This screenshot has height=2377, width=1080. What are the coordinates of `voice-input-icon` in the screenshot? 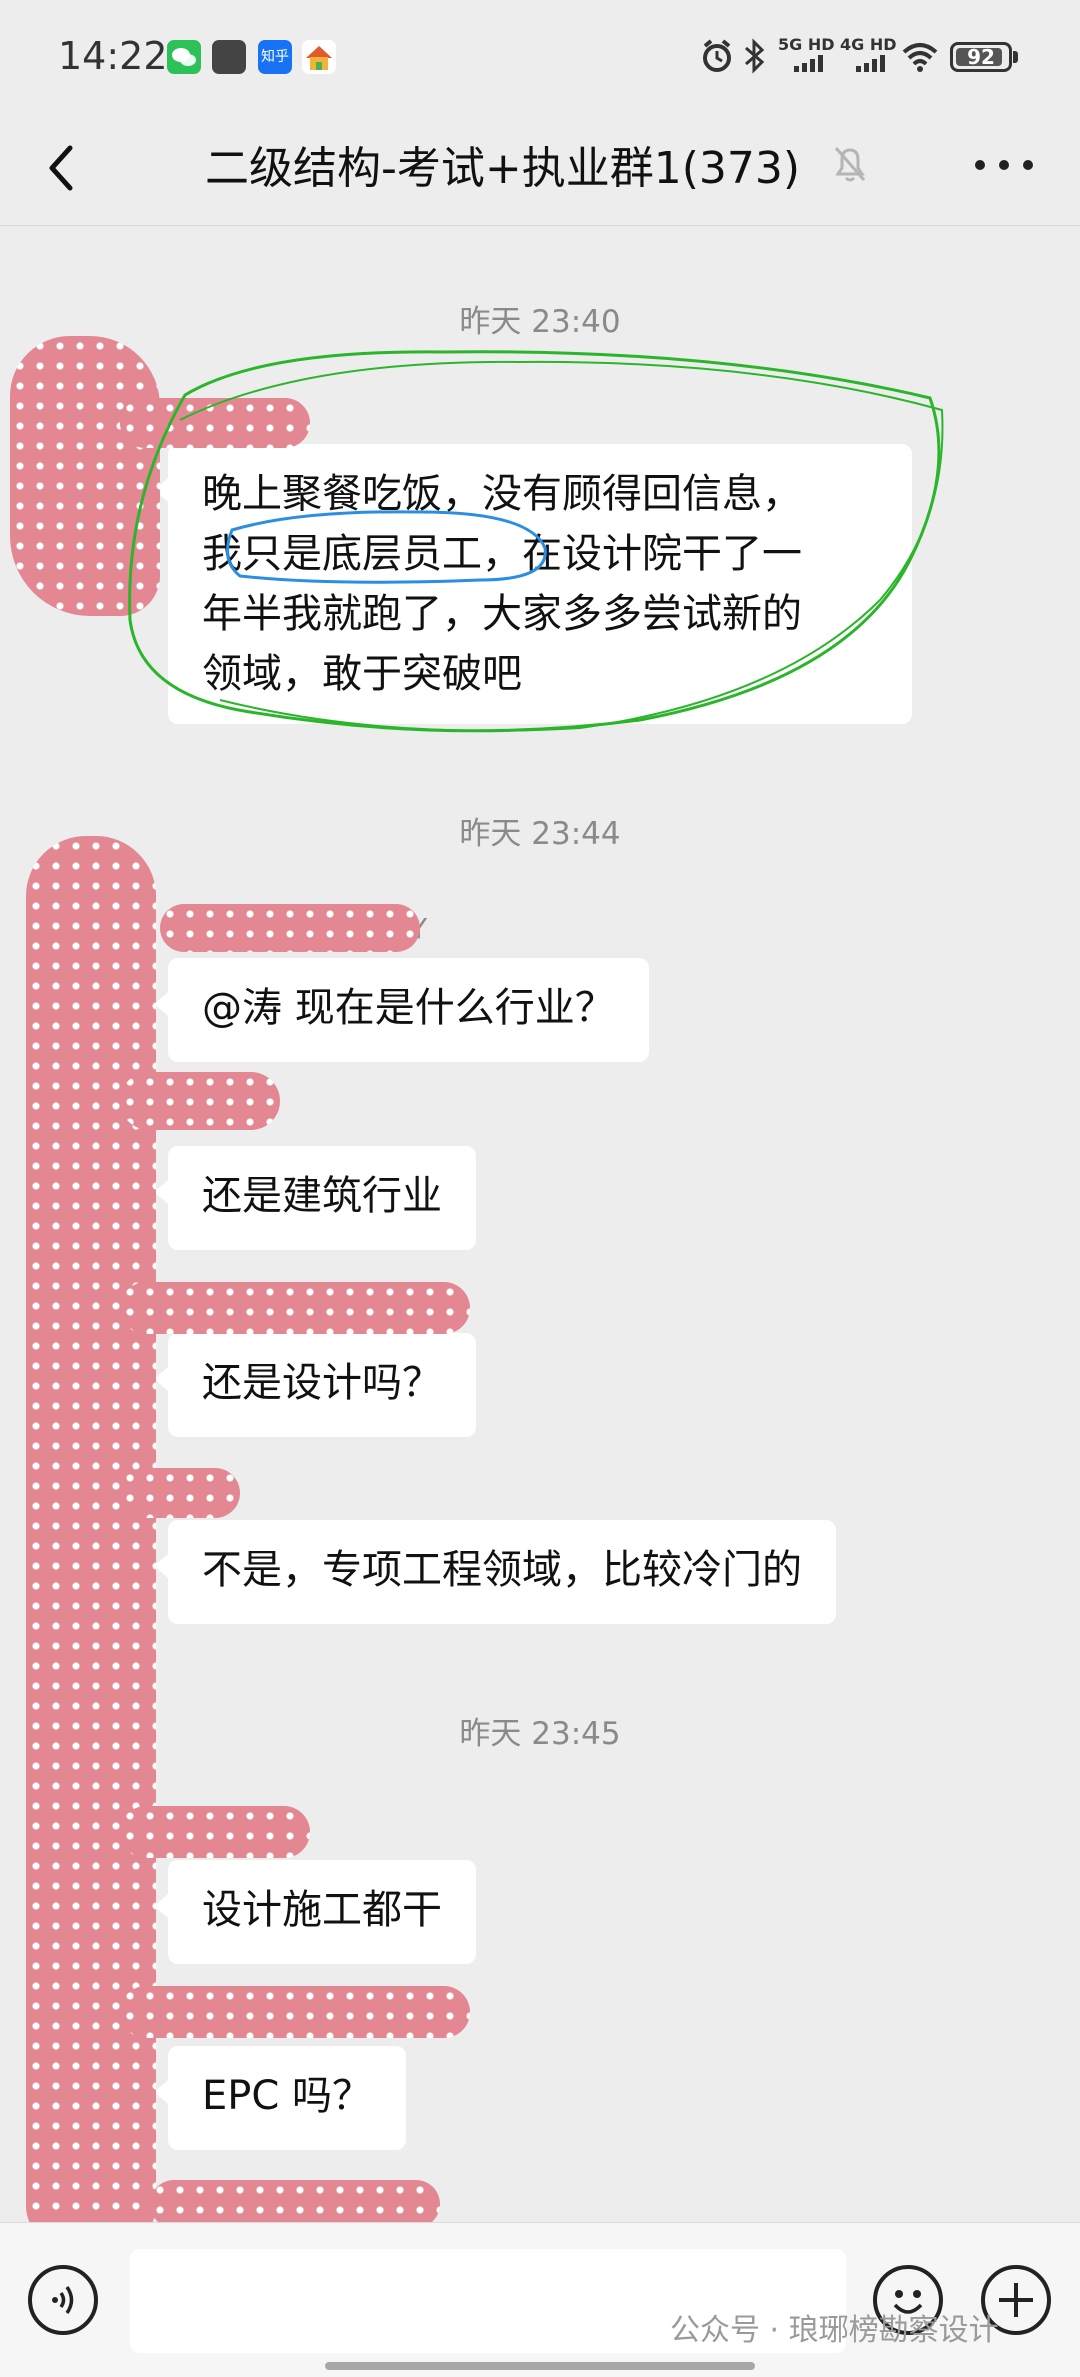 It's located at (63, 2300).